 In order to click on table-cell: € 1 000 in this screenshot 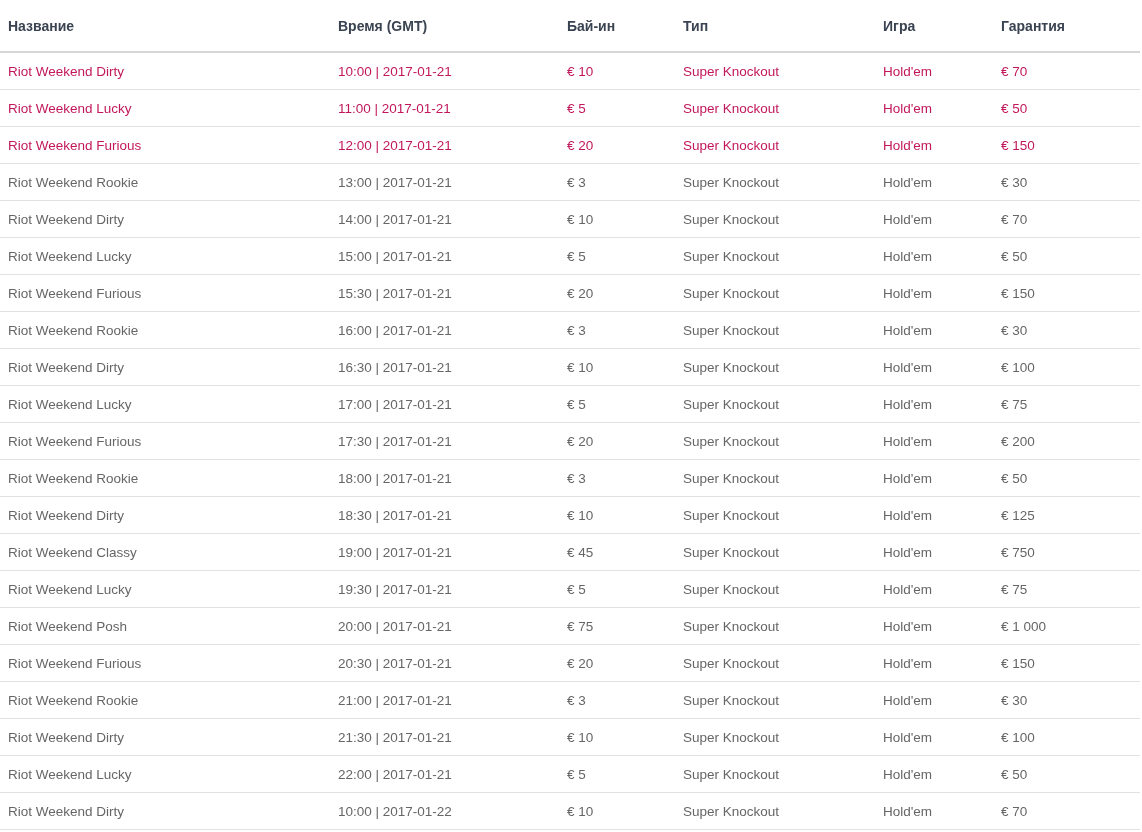, I will do `click(1066, 626)`.